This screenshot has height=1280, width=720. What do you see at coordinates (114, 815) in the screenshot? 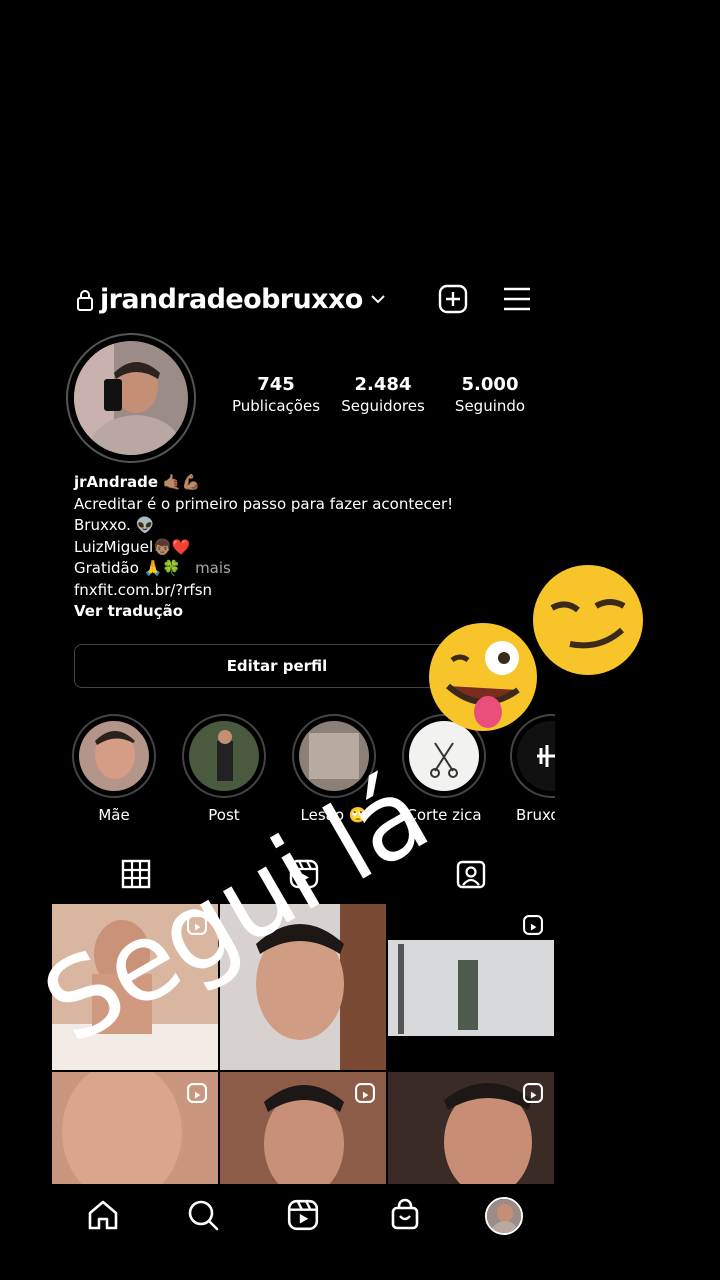
I see `highlight-label: Mãe` at bounding box center [114, 815].